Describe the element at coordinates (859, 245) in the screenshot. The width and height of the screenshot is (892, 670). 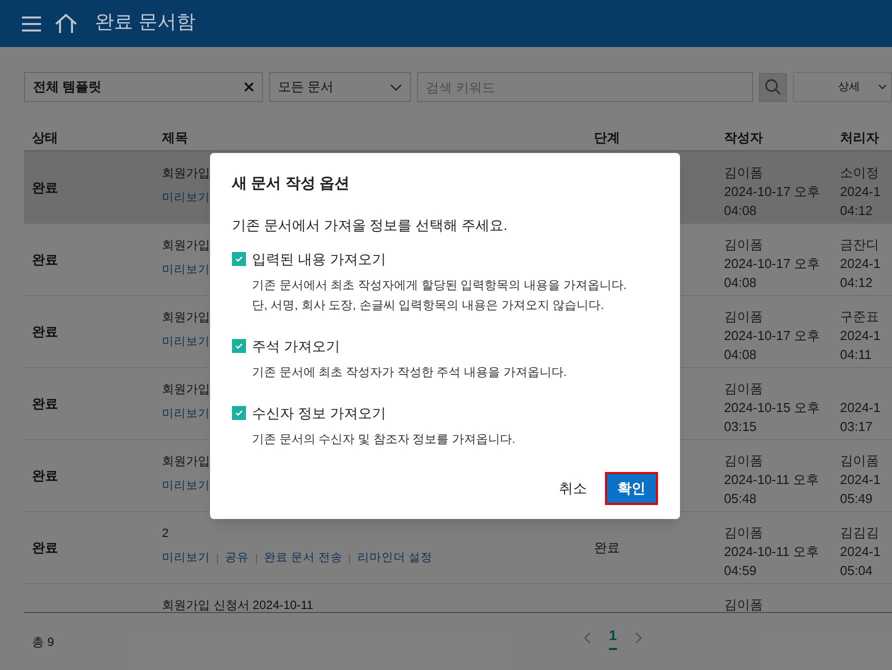
I see `processor-name: 금잔디` at that location.